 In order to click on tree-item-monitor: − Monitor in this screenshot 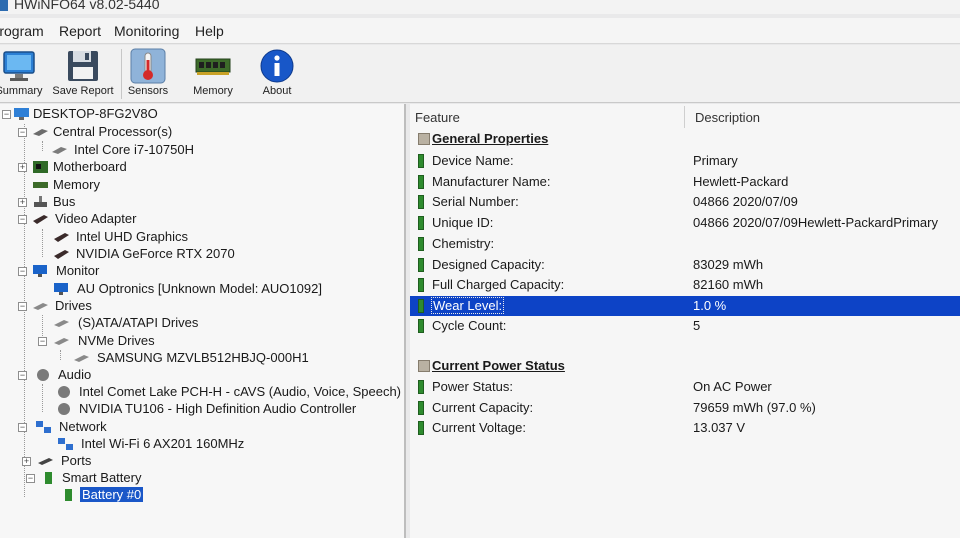, I will do `click(200, 271)`.